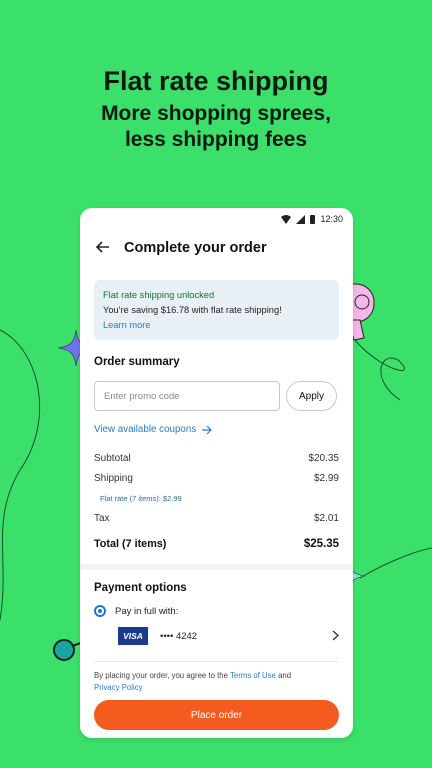 The height and width of the screenshot is (768, 432). Describe the element at coordinates (140, 588) in the screenshot. I see `payment-options-title: Payment options` at that location.